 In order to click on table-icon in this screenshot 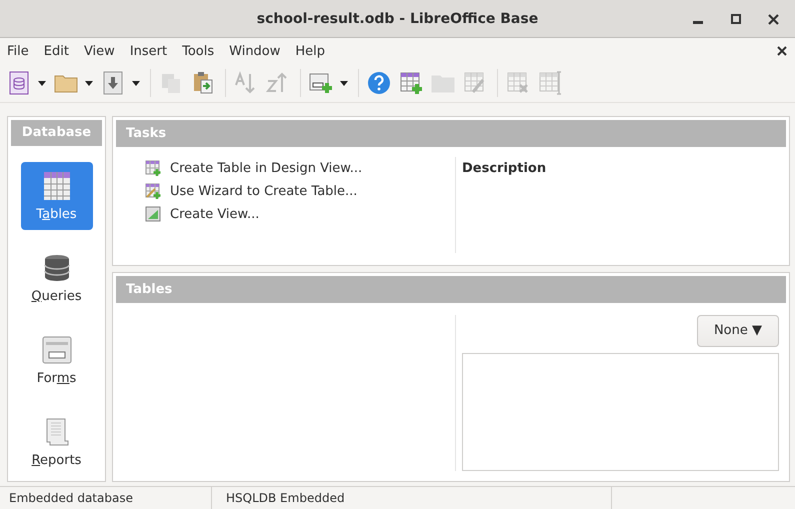, I will do `click(57, 185)`.